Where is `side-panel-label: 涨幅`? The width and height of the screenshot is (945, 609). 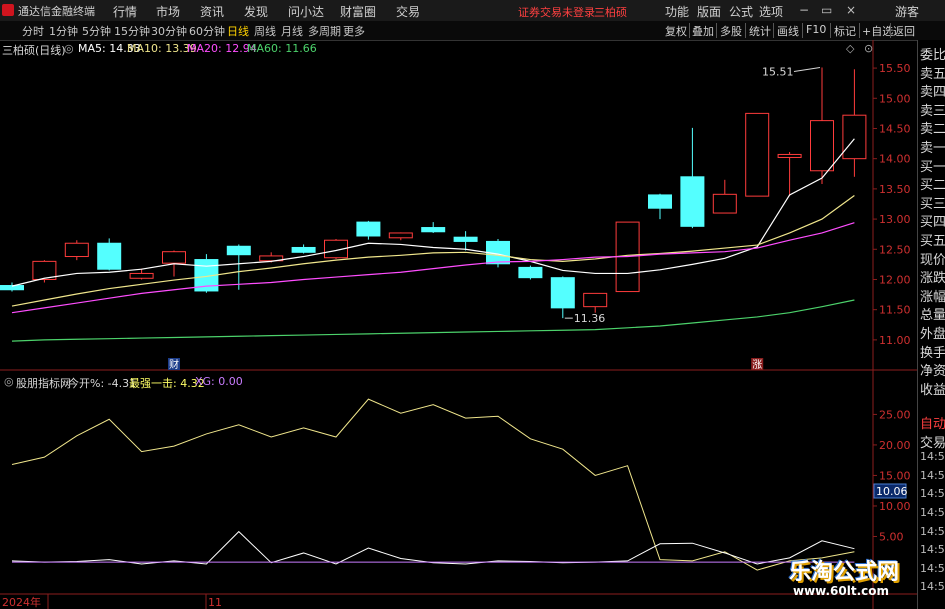
side-panel-label: 涨幅 is located at coordinates (932, 297).